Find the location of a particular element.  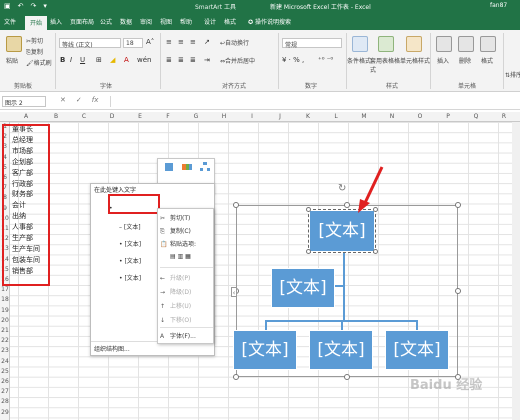

orientation-icon: ↗ is located at coordinates (207, 42).